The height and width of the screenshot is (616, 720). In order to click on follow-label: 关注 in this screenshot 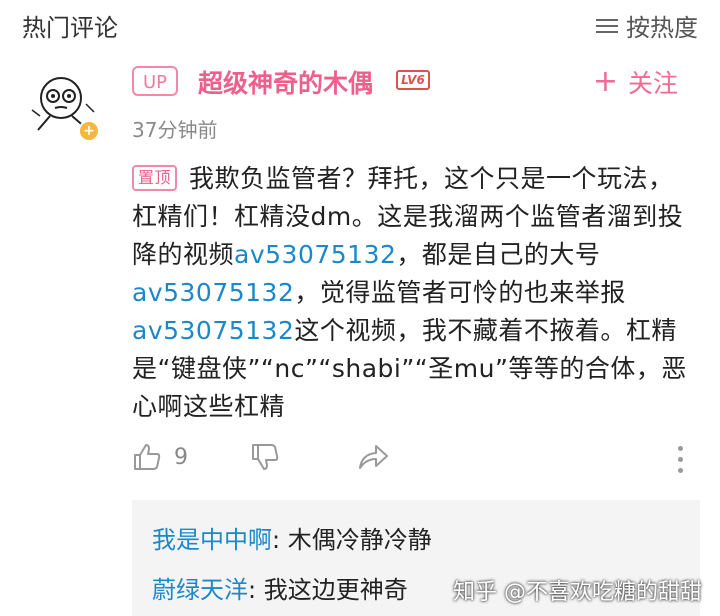, I will do `click(652, 83)`.